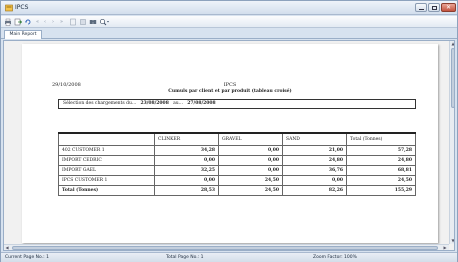  I want to click on table-cell: 32,25, so click(186, 170).